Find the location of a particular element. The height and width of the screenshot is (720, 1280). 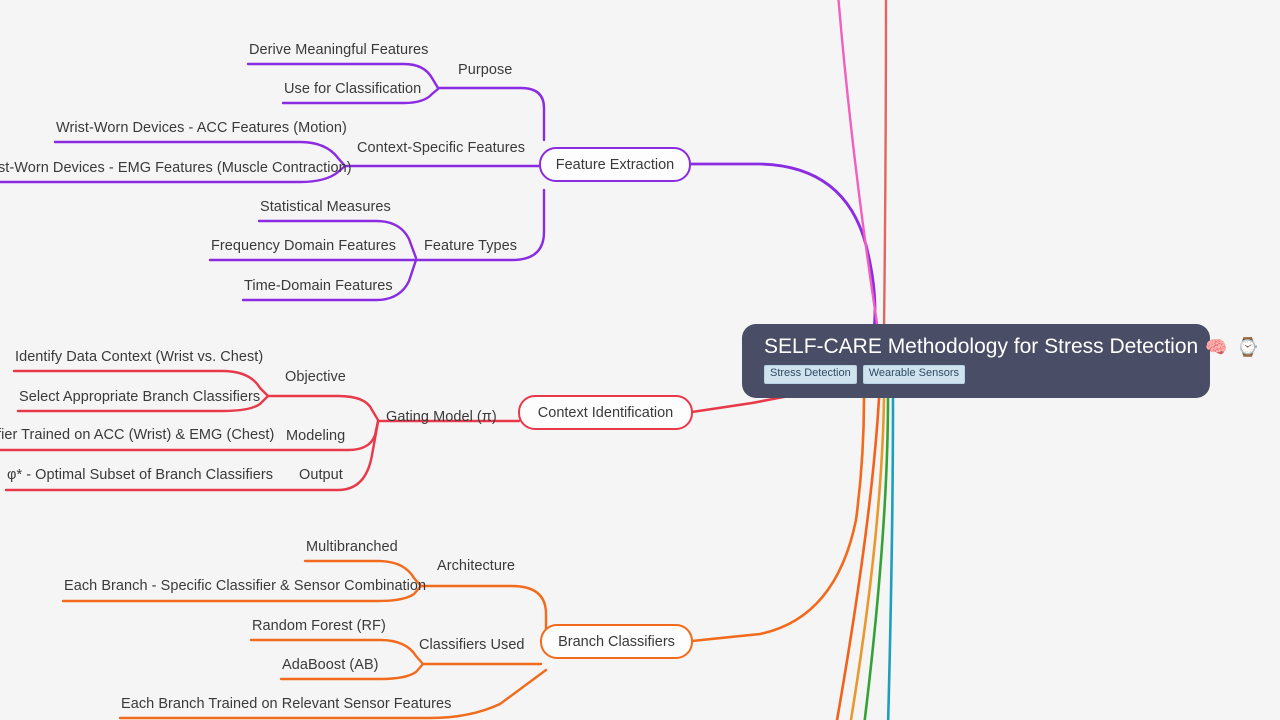

leaf-random-forest: Random Forest (RF) is located at coordinates (319, 626).